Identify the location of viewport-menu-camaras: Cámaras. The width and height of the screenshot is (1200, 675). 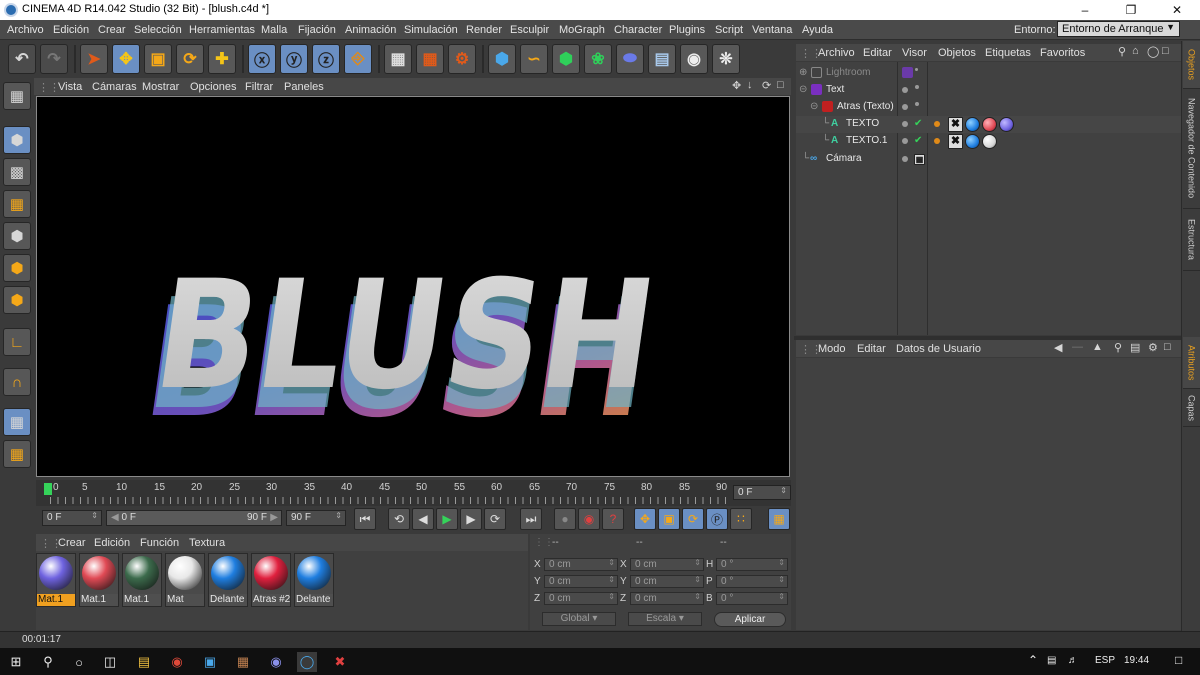
(114, 87).